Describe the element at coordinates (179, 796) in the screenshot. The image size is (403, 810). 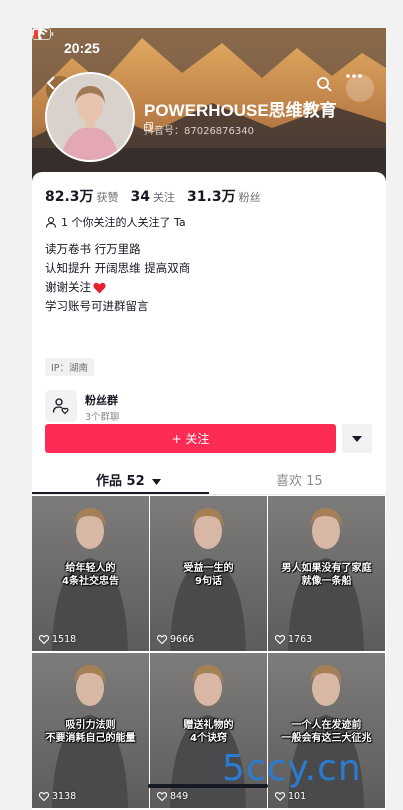
I see `video-likes-count: 849` at that location.